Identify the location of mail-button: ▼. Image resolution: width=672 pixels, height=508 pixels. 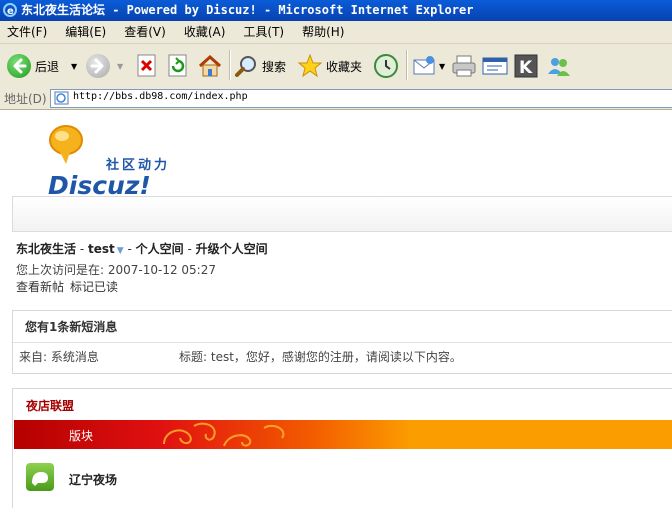
(428, 66).